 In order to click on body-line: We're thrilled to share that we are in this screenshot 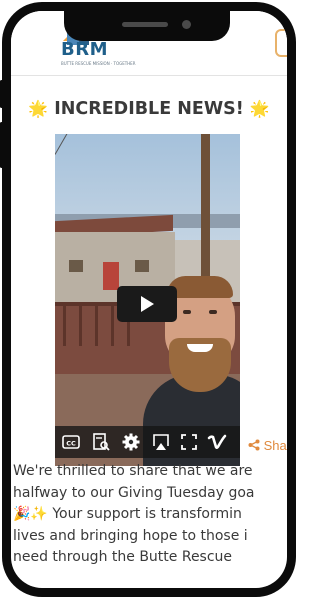, I will do `click(133, 471)`.